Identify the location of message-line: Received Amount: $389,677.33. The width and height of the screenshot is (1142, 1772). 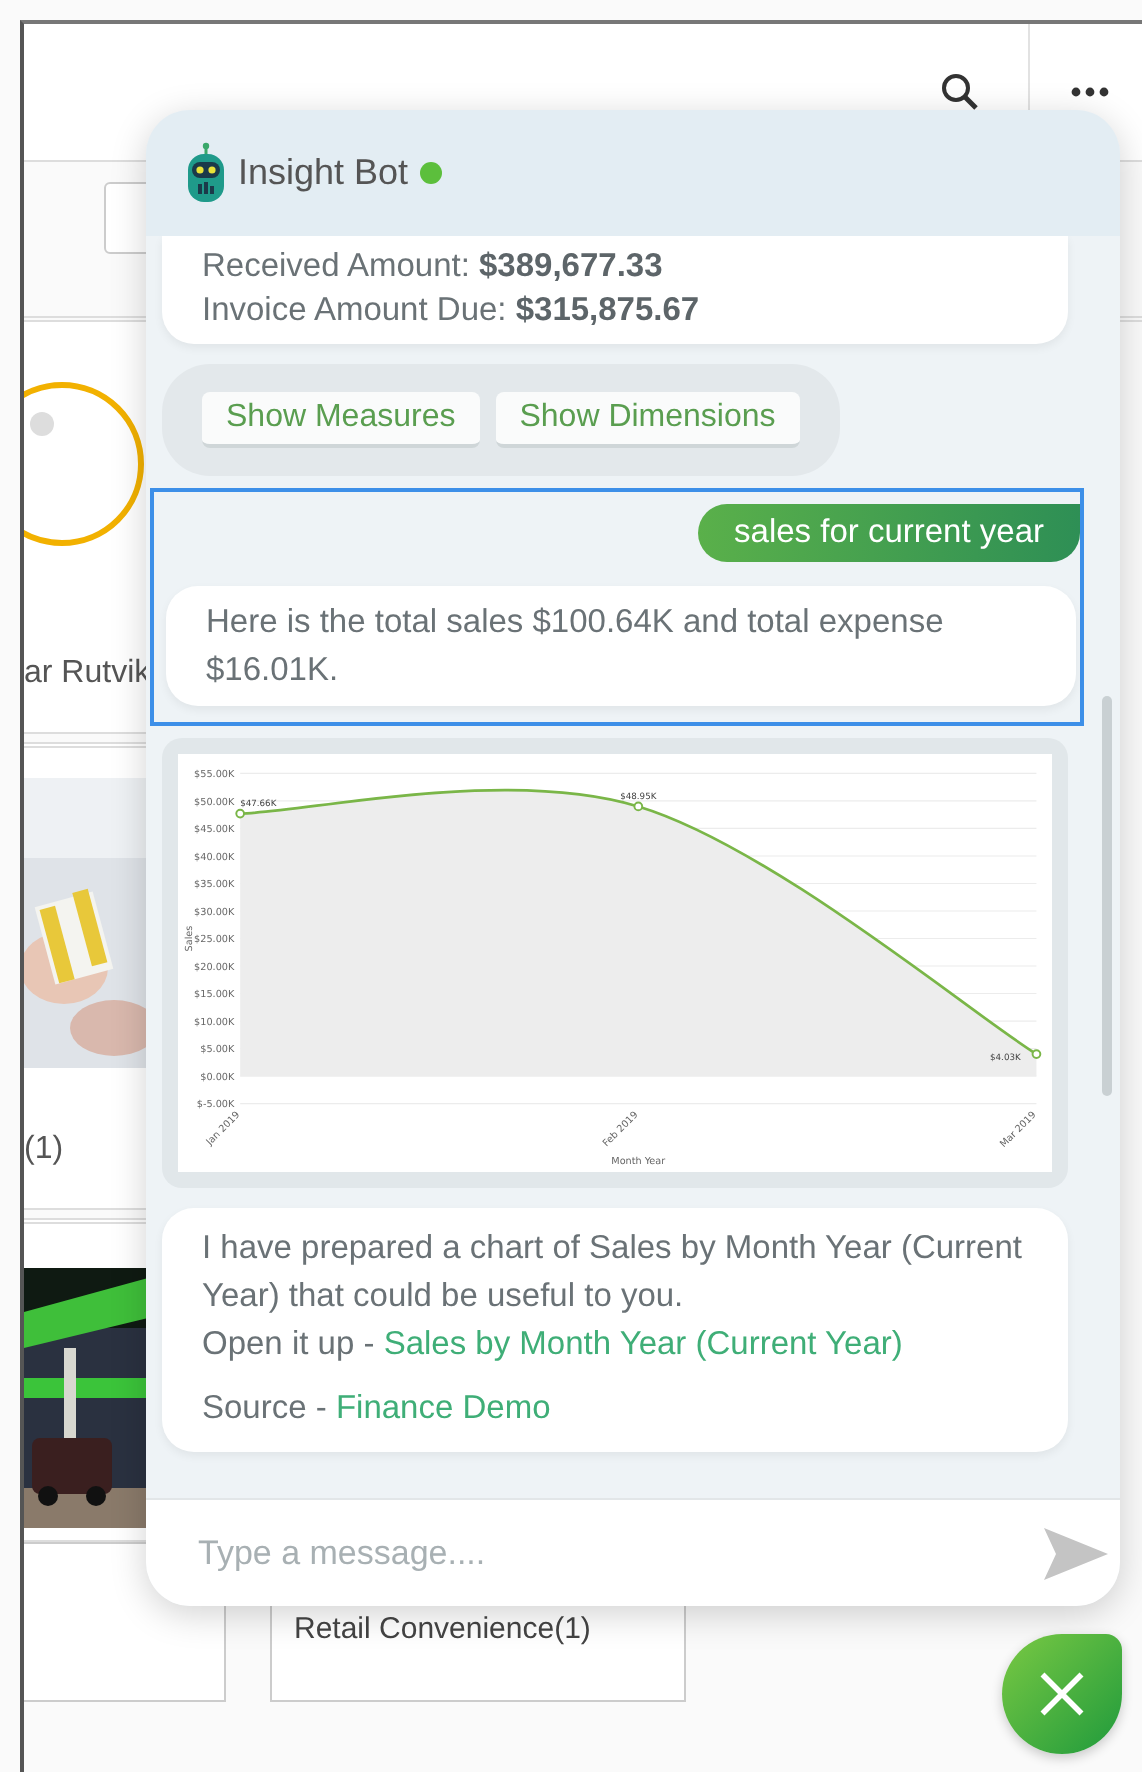
(433, 267).